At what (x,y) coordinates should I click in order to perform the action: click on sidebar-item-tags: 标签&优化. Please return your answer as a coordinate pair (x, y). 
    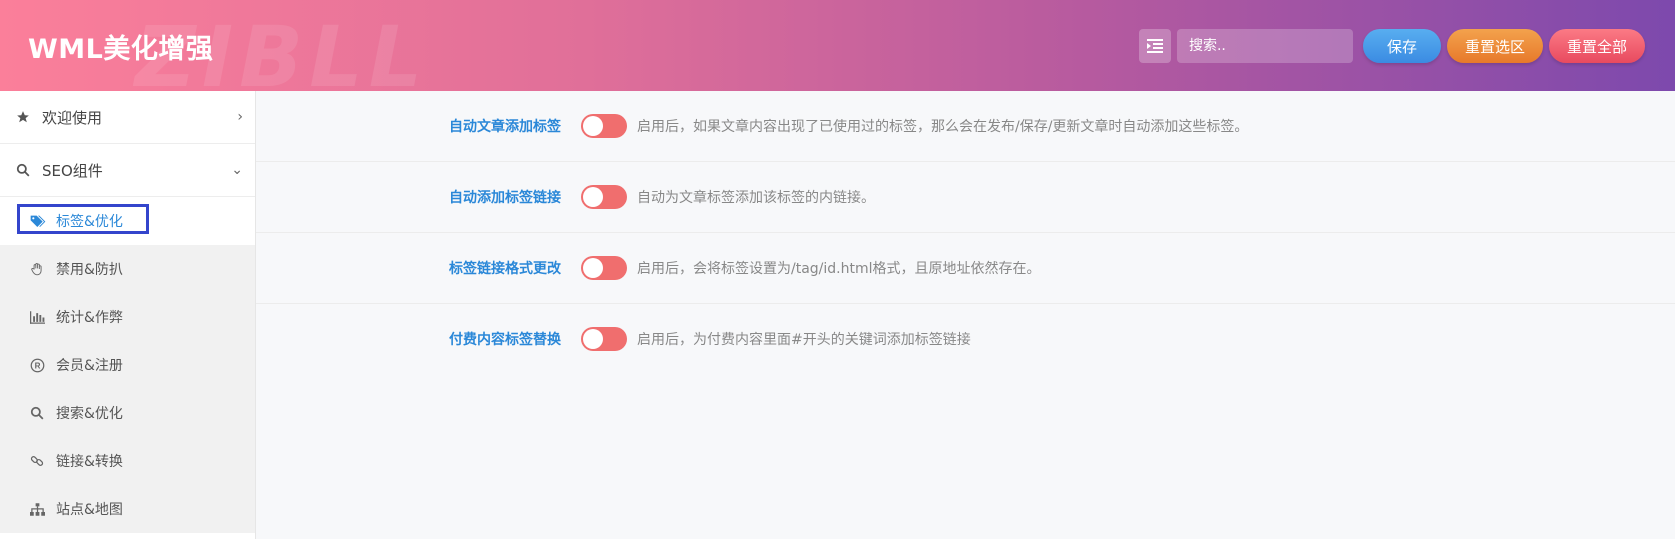
    Looking at the image, I should click on (127, 221).